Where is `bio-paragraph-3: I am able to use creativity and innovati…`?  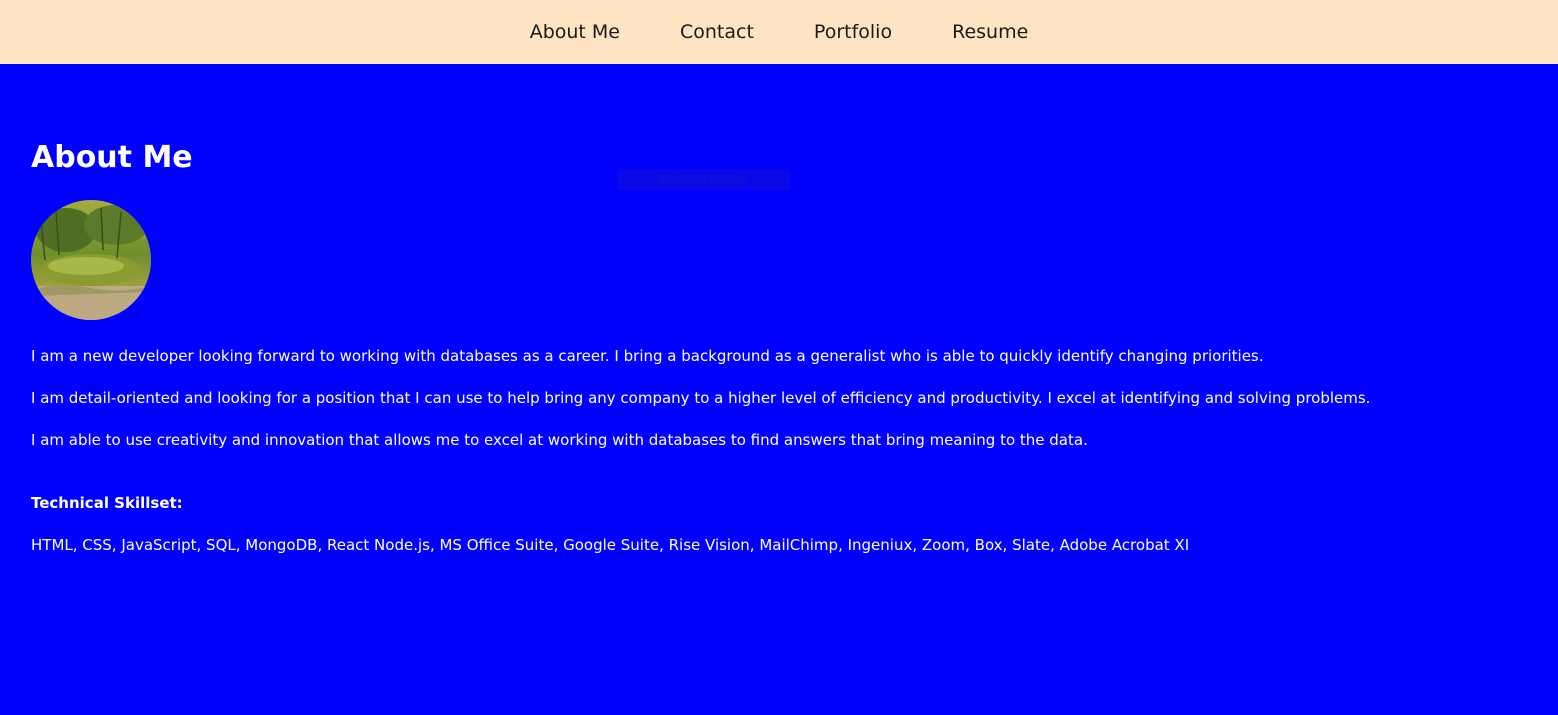
bio-paragraph-3: I am able to use creativity and innovati… is located at coordinates (559, 440).